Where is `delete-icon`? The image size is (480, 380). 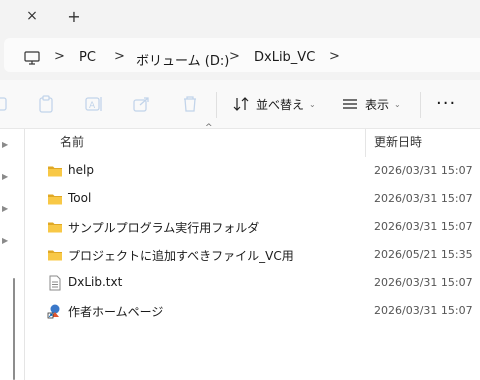 delete-icon is located at coordinates (190, 104).